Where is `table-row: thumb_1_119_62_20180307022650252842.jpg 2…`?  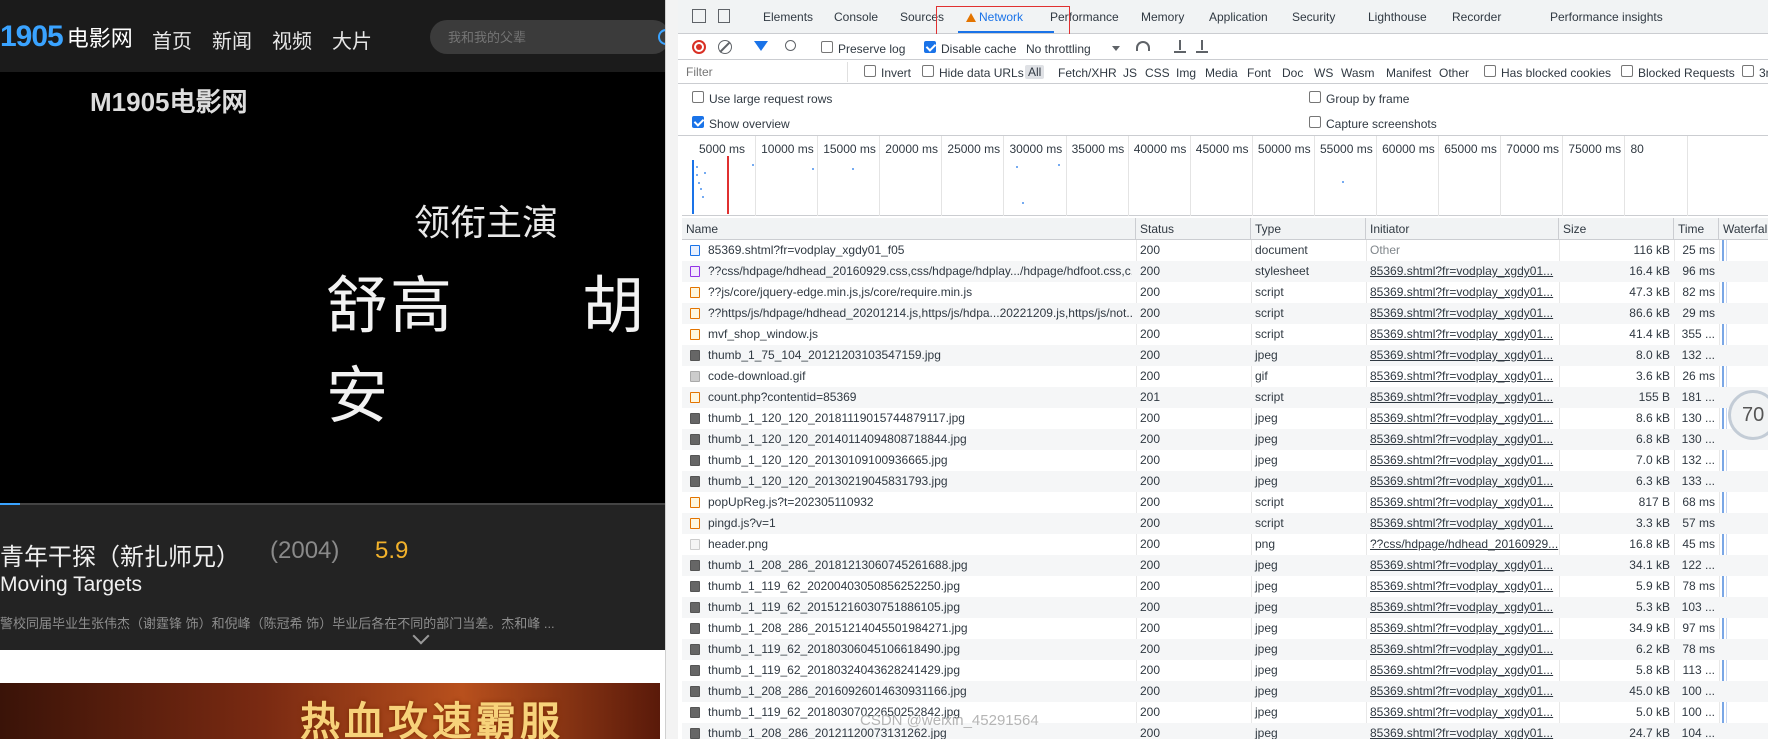 table-row: thumb_1_119_62_20180307022650252842.jpg 2… is located at coordinates (1225, 712).